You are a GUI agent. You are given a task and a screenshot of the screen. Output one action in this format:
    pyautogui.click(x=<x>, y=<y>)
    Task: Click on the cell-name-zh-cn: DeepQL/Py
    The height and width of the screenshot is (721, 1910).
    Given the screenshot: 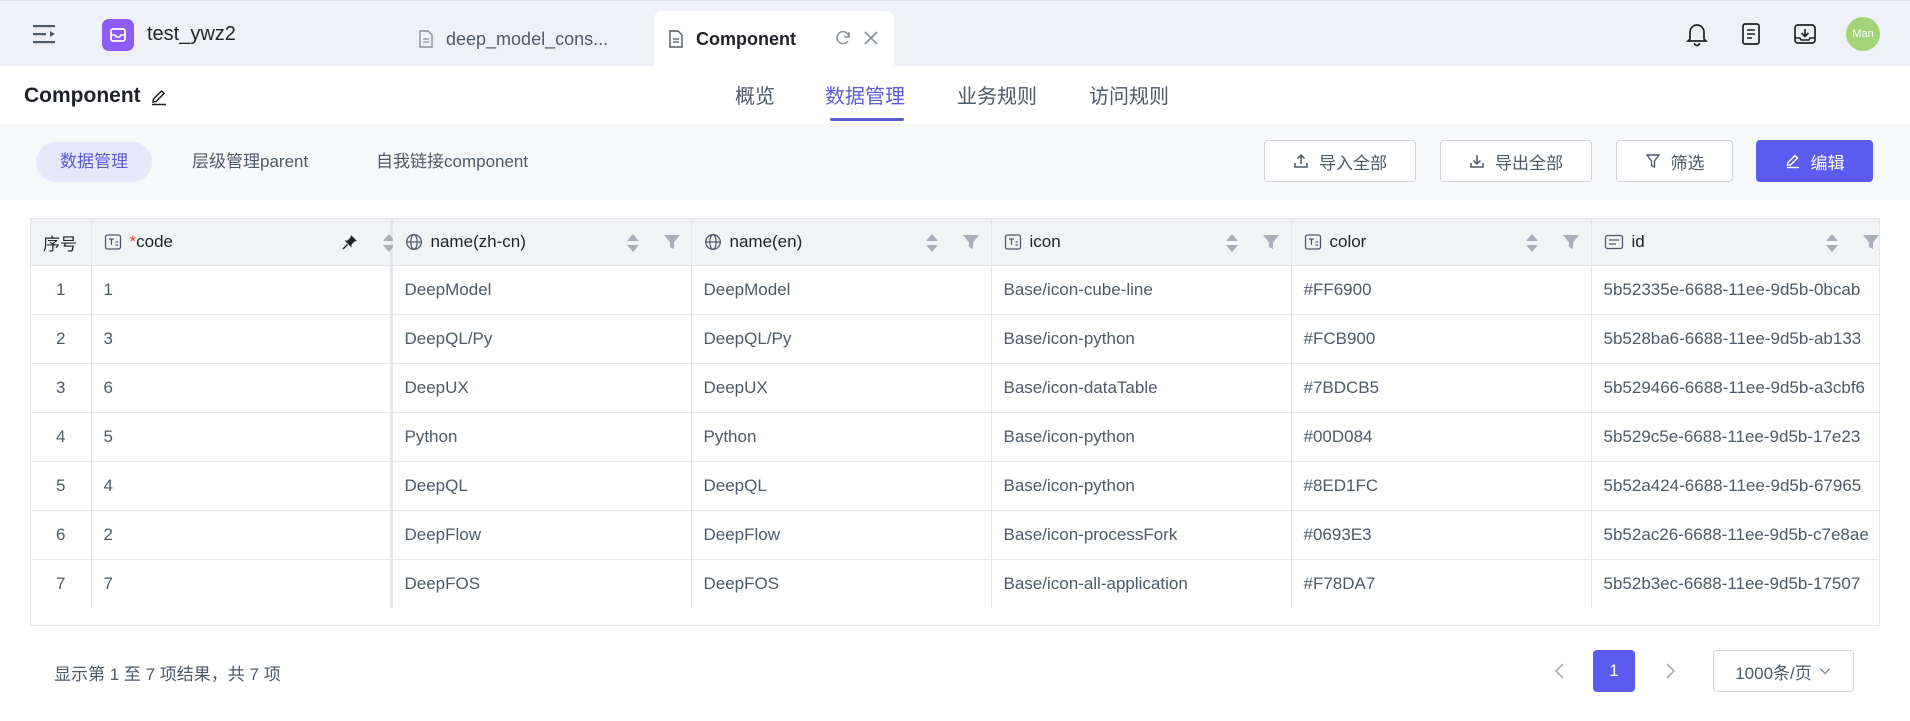 What is the action you would take?
    pyautogui.click(x=541, y=339)
    